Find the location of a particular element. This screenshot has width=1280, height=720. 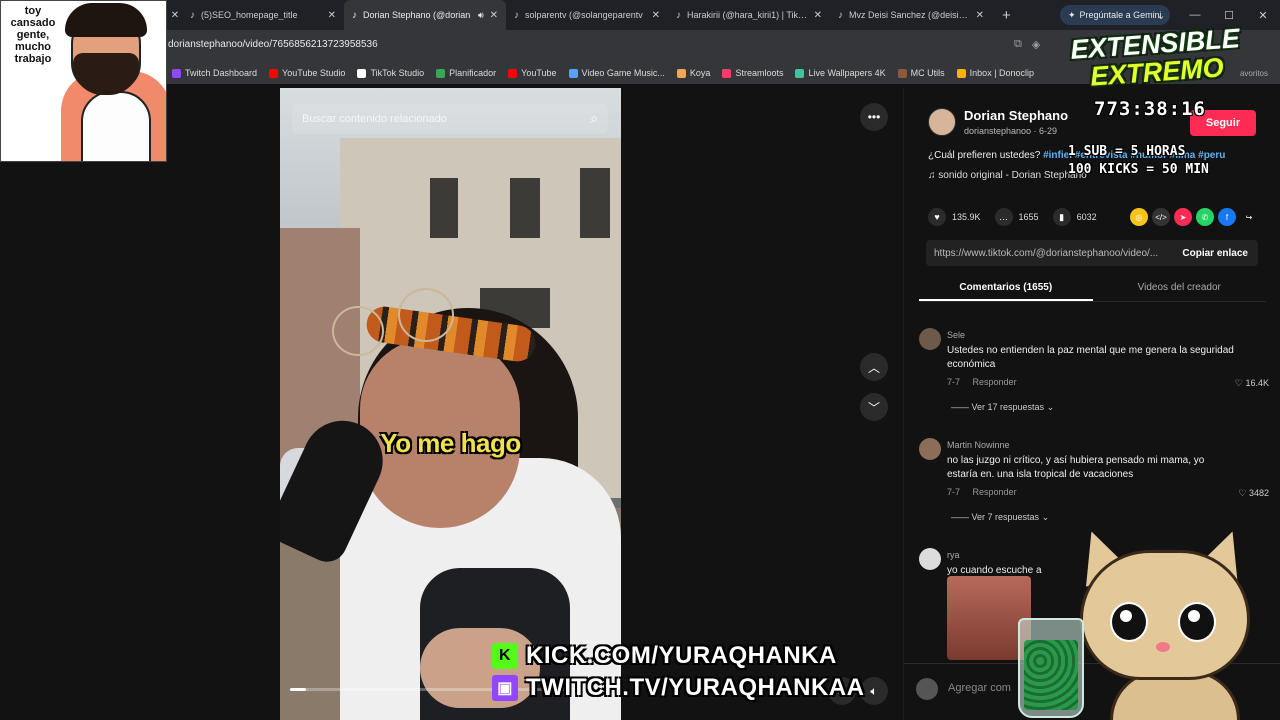

comment-meta: 7-7 Responder is located at coordinates (982, 382).